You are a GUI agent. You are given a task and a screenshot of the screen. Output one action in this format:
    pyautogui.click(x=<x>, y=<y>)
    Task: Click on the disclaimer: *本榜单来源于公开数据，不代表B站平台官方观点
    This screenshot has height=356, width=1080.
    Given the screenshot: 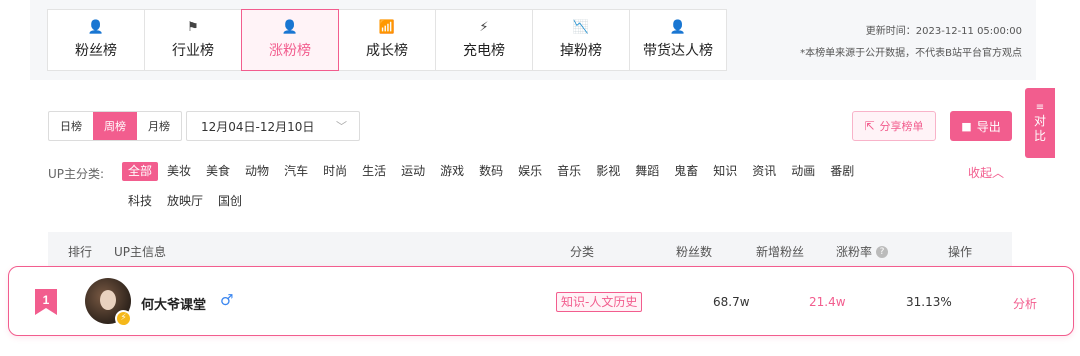 What is the action you would take?
    pyautogui.click(x=911, y=53)
    